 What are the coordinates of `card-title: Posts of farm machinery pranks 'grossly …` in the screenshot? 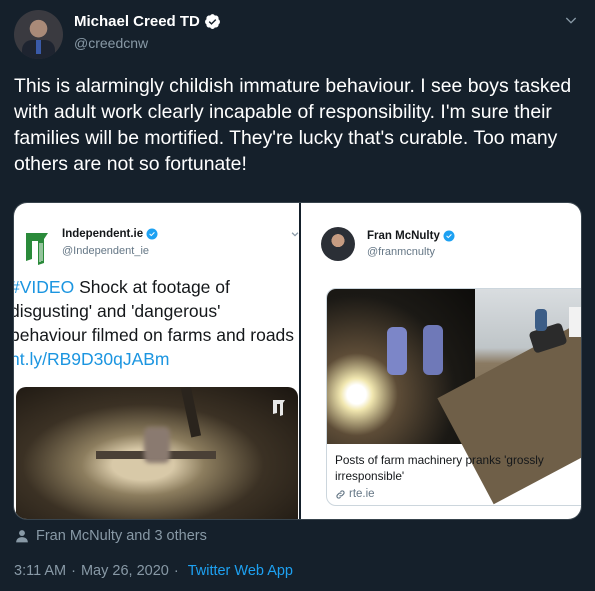 It's located at (439, 468).